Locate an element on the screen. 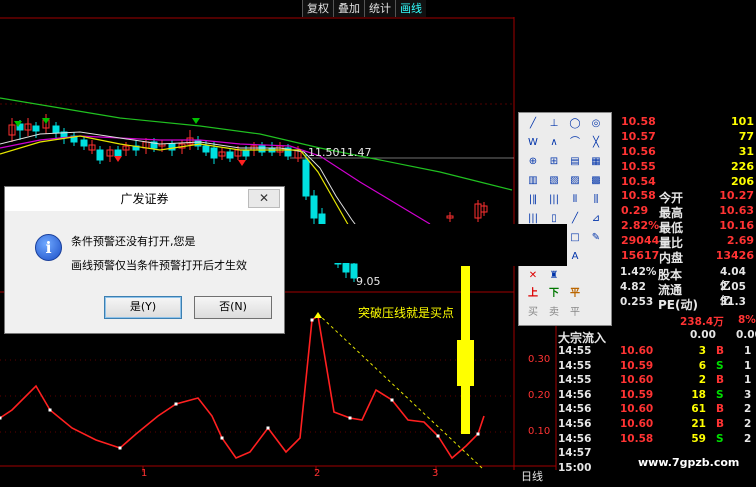 Image resolution: width=756 pixels, height=487 pixels. toolbar-stats-button: 统计 is located at coordinates (379, 8).